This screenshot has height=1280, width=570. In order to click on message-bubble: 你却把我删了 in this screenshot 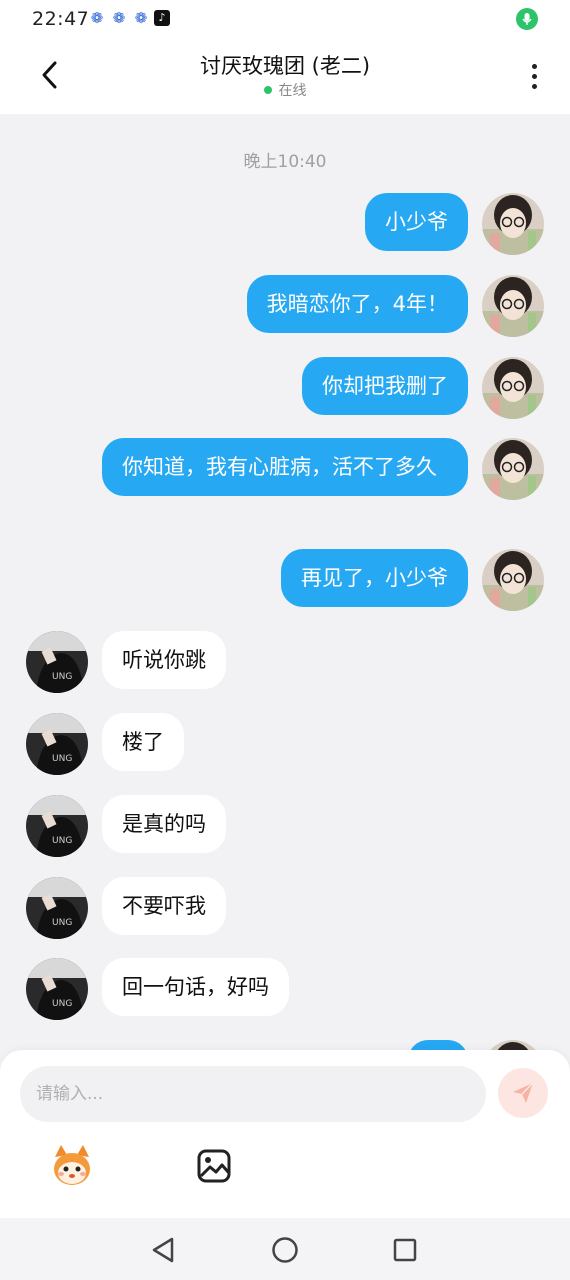, I will do `click(385, 386)`.